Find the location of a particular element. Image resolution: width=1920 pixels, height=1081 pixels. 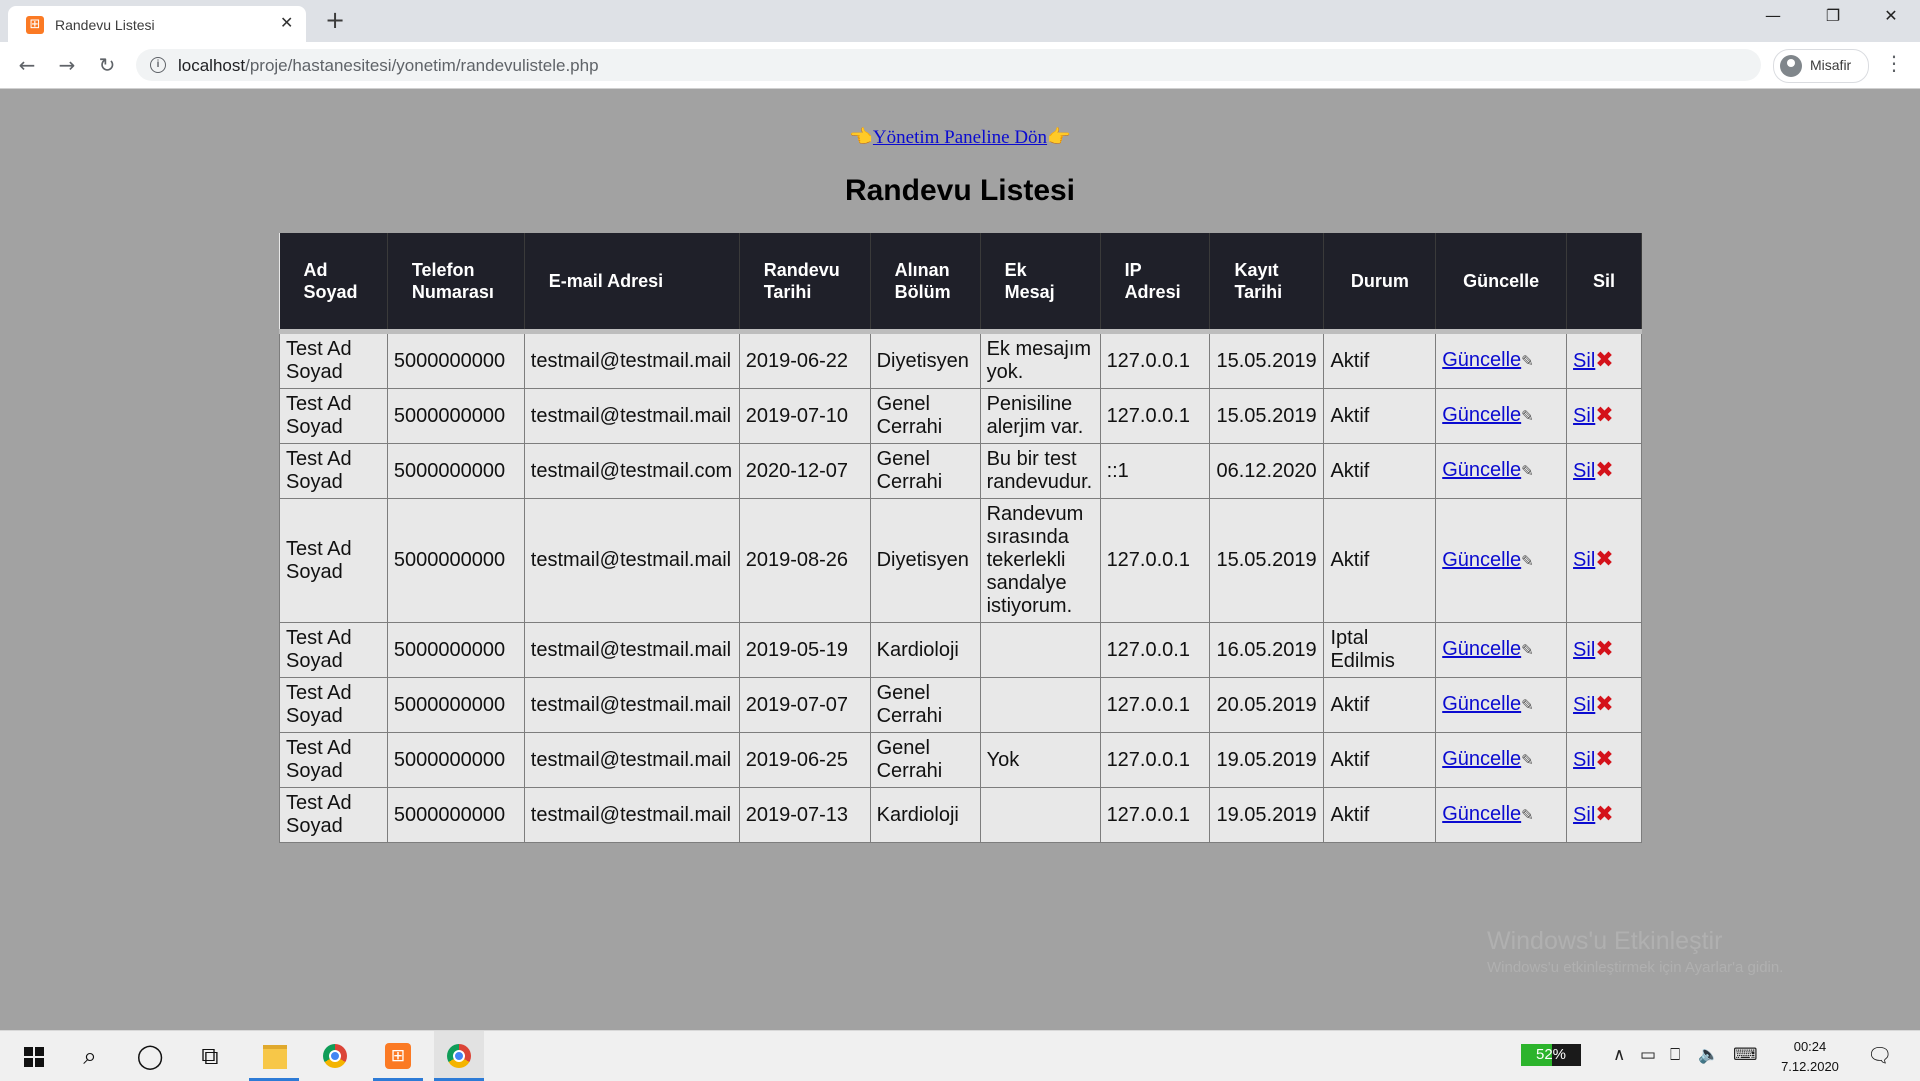

browser-tab: ⊞ Randevu Listesi ✕ is located at coordinates (157, 24).